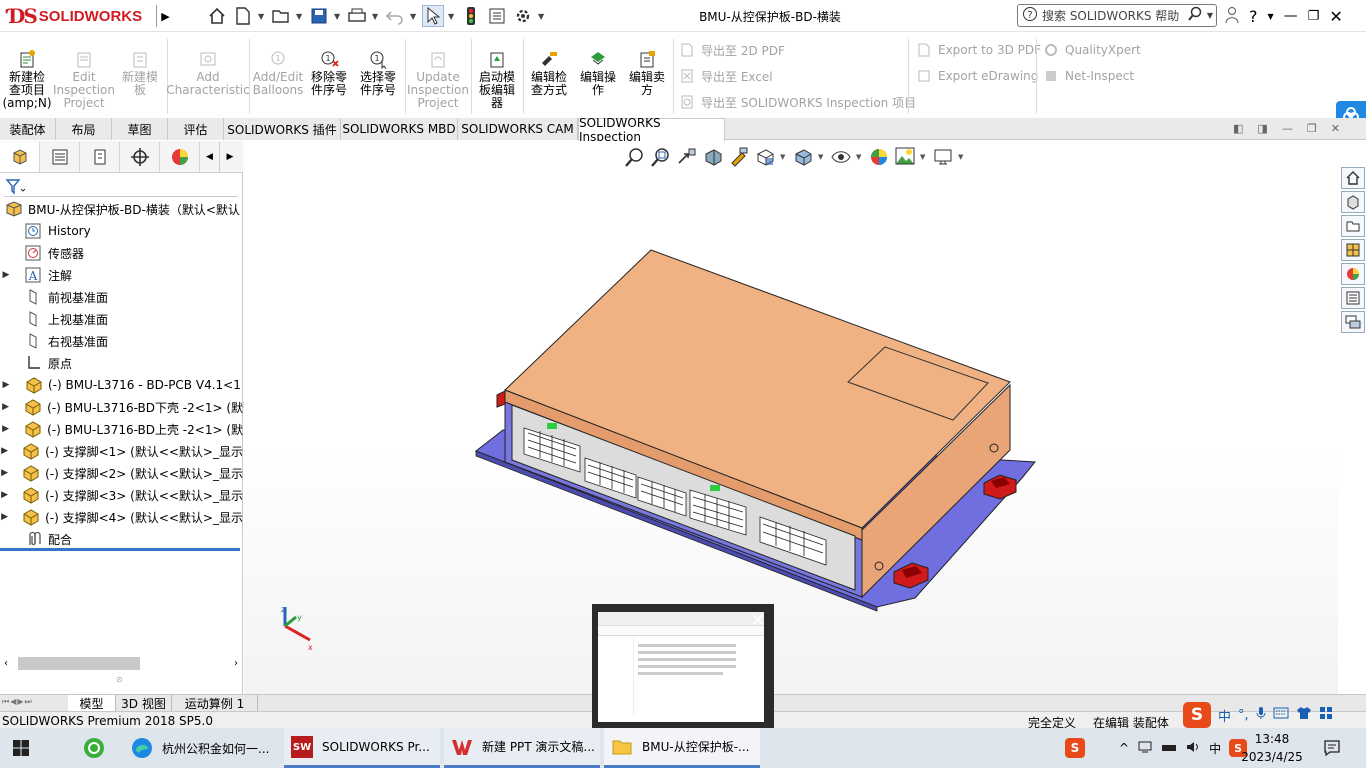 The image size is (1366, 768). I want to click on custom-properties-icon, so click(1353, 298).